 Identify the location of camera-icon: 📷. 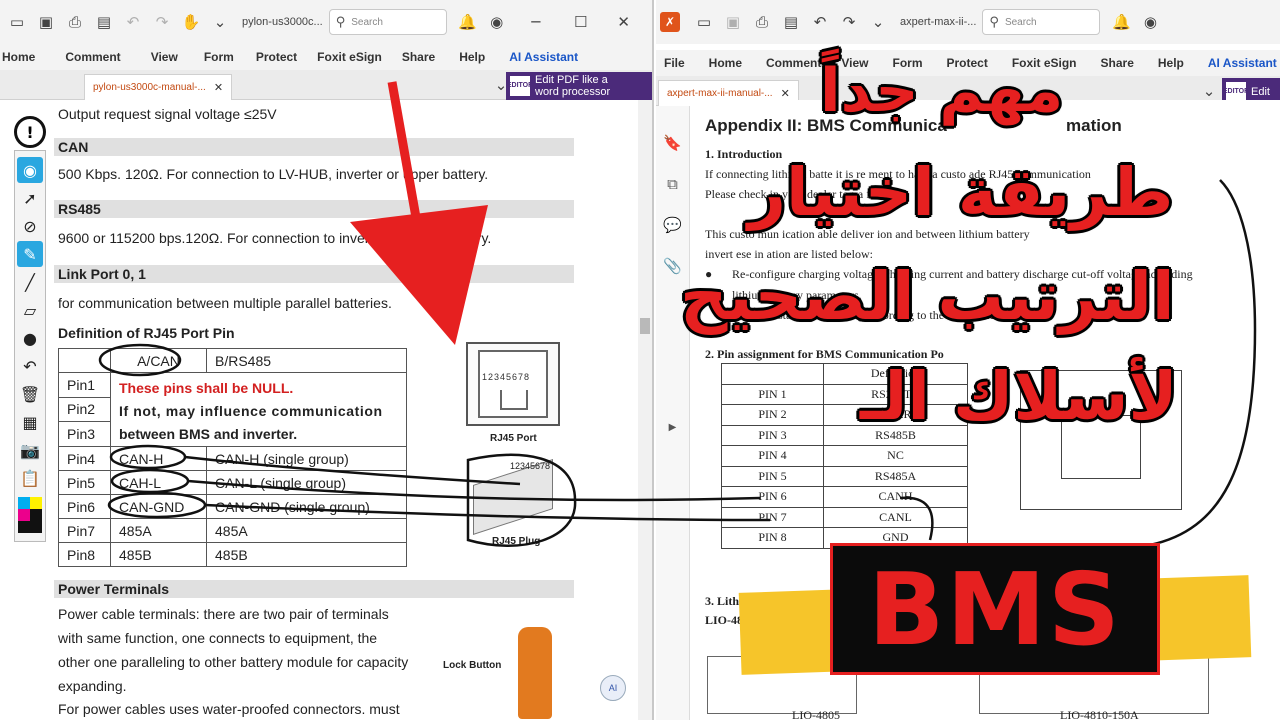
(30, 450).